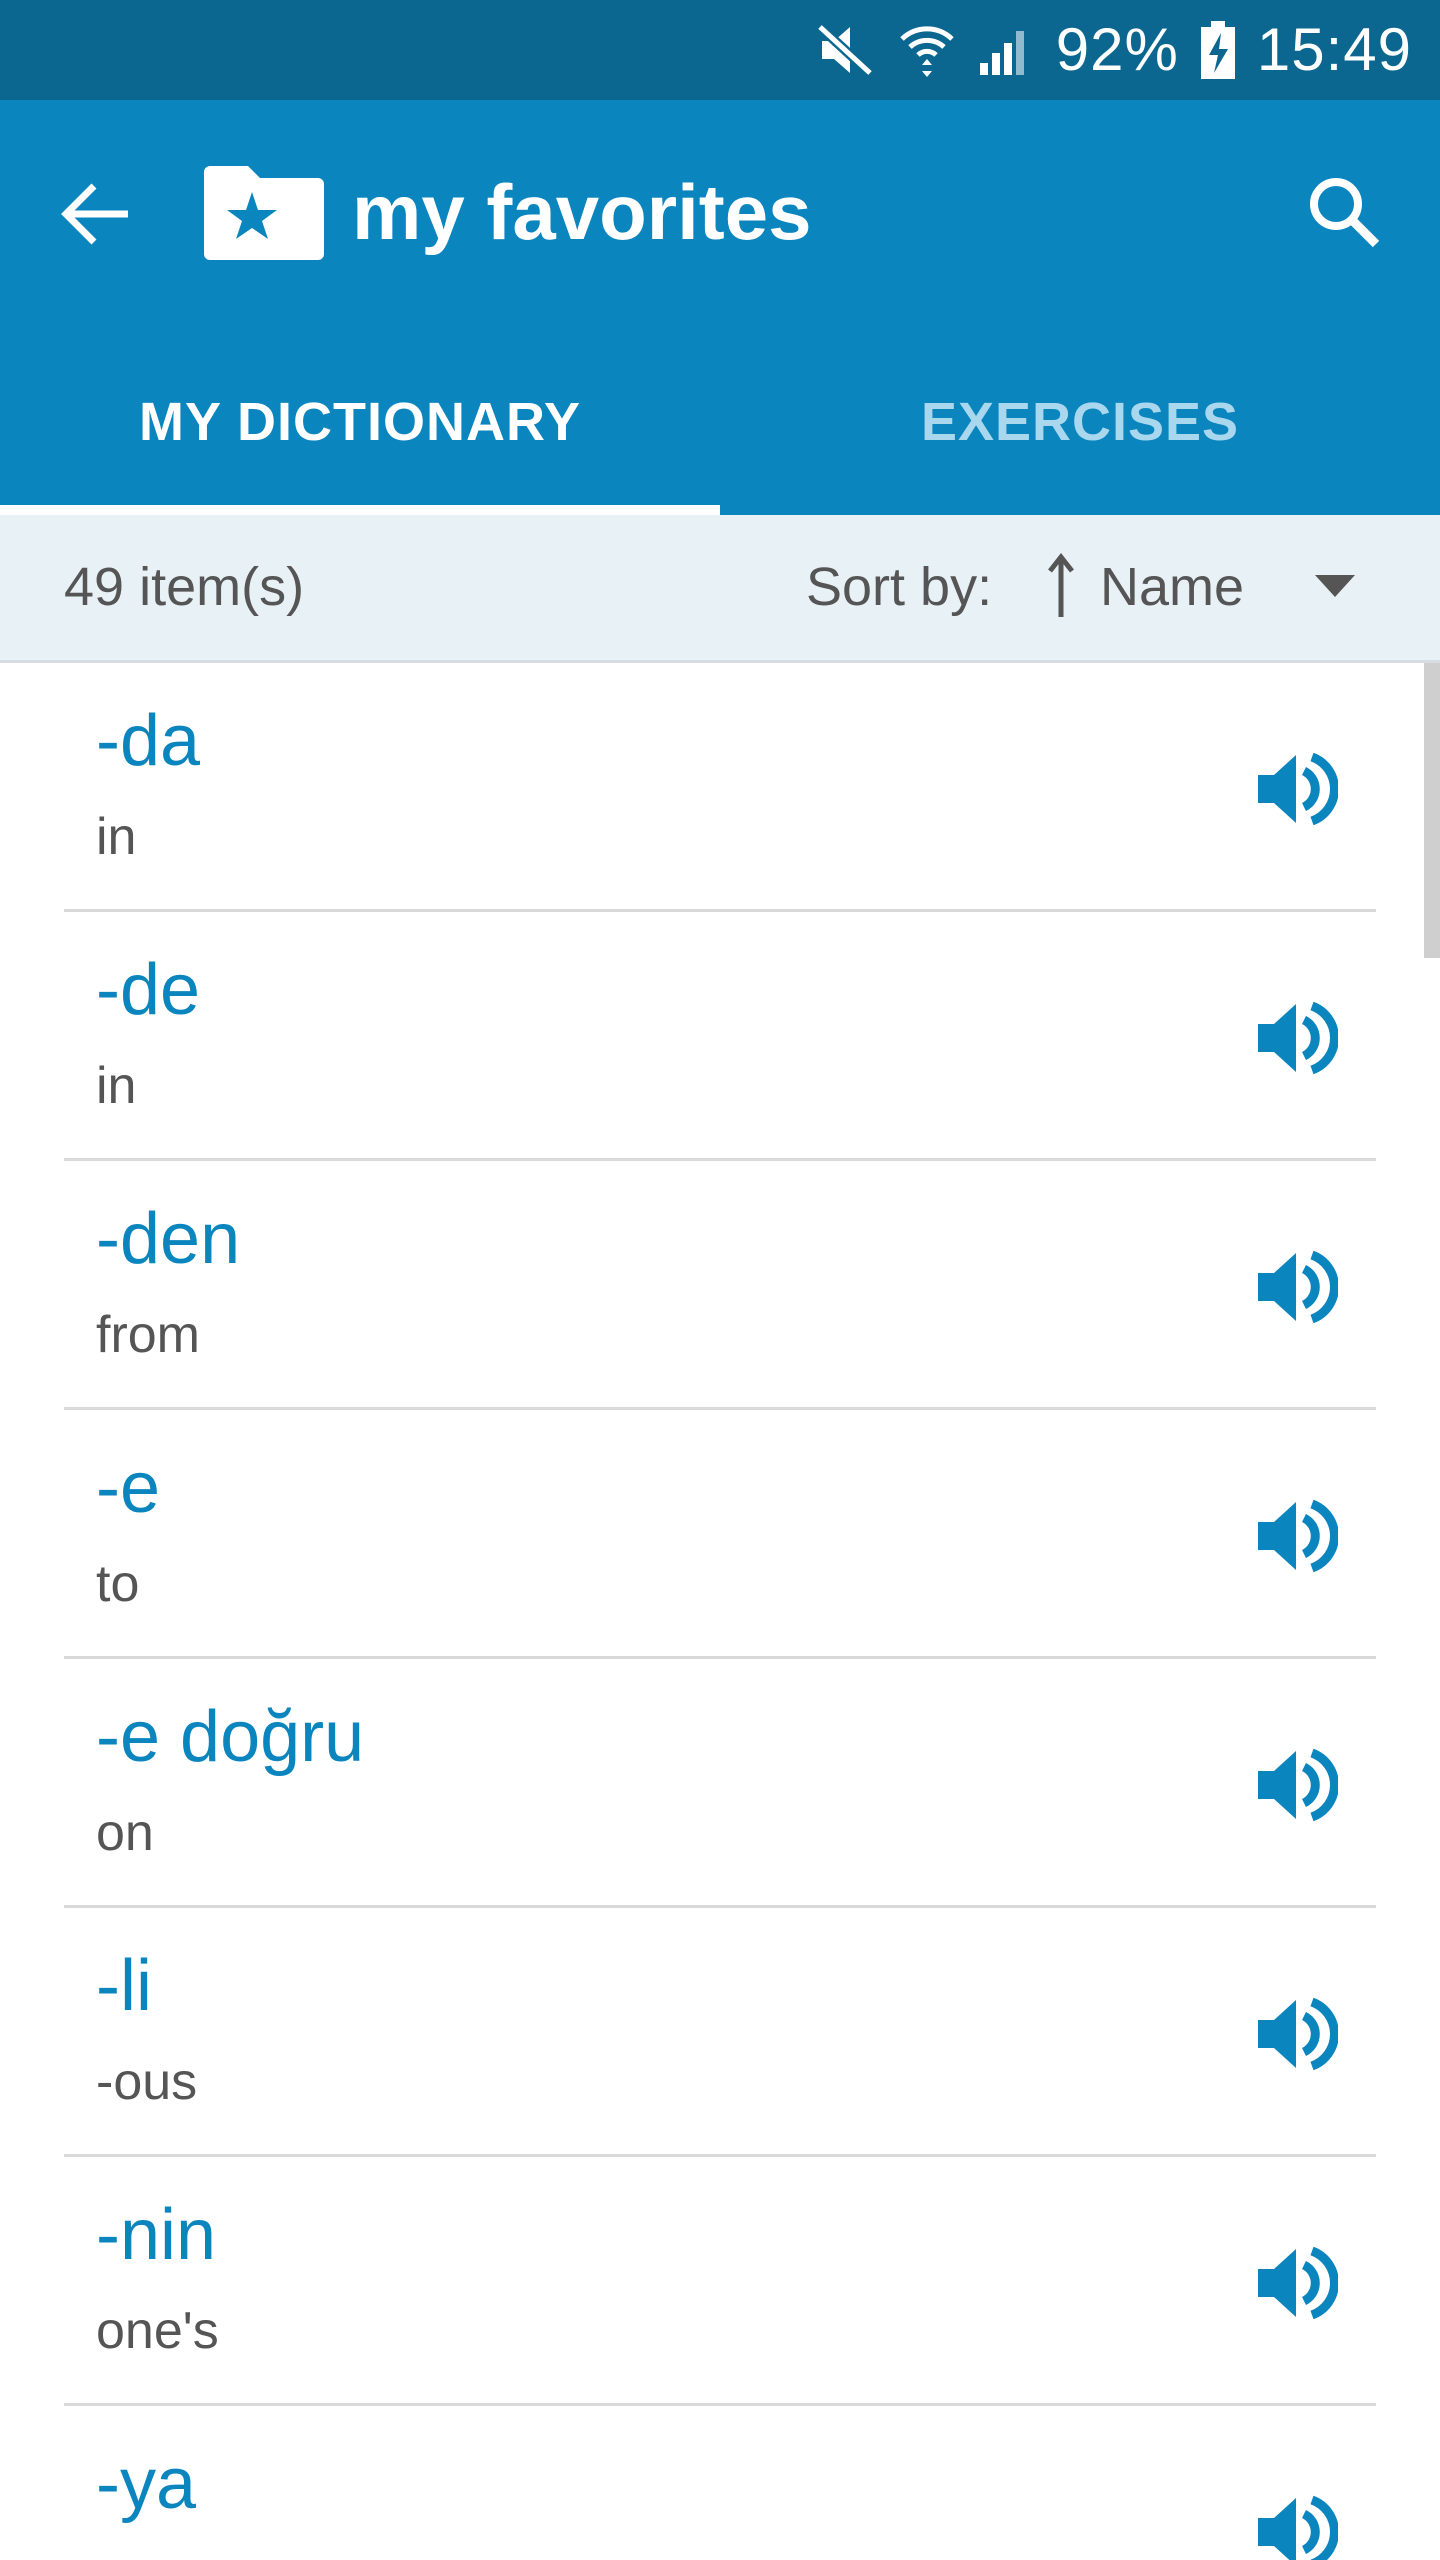  What do you see at coordinates (899, 587) in the screenshot?
I see `sort-label: Sort by:` at bounding box center [899, 587].